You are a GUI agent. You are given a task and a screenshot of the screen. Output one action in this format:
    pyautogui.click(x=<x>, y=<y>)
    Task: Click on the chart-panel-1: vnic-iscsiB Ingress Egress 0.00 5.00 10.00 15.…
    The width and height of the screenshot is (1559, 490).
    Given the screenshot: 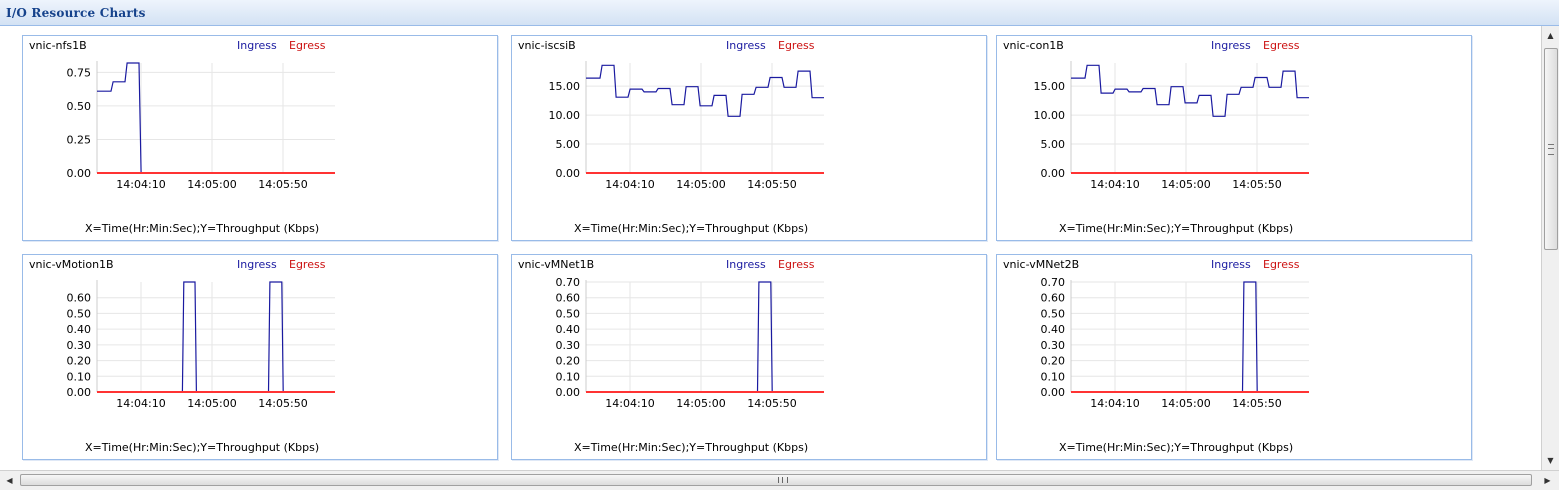 What is the action you would take?
    pyautogui.click(x=749, y=138)
    